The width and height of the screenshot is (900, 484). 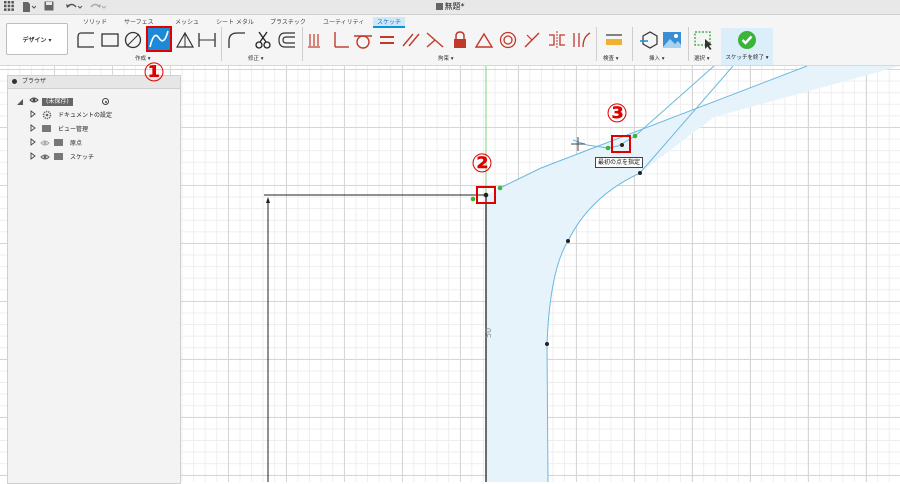 I want to click on group-label-insert: 挿入 ▾, so click(x=657, y=58).